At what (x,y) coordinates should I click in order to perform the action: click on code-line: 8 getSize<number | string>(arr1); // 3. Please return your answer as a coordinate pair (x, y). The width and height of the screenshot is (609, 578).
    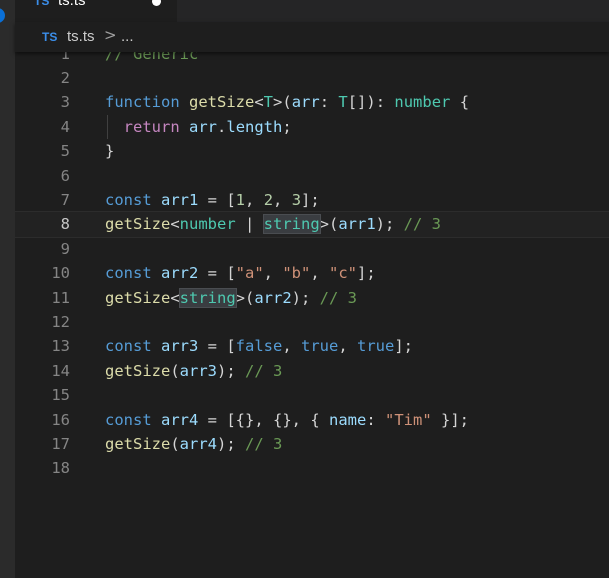
    Looking at the image, I should click on (312, 224).